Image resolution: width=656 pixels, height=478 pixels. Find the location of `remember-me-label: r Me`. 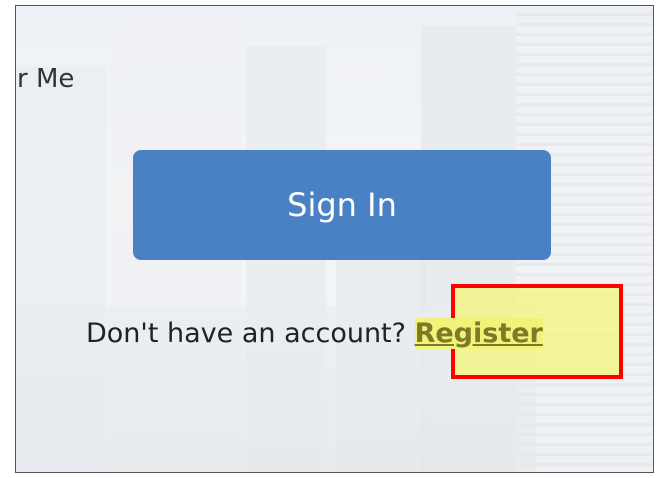

remember-me-label: r Me is located at coordinates (45, 79).